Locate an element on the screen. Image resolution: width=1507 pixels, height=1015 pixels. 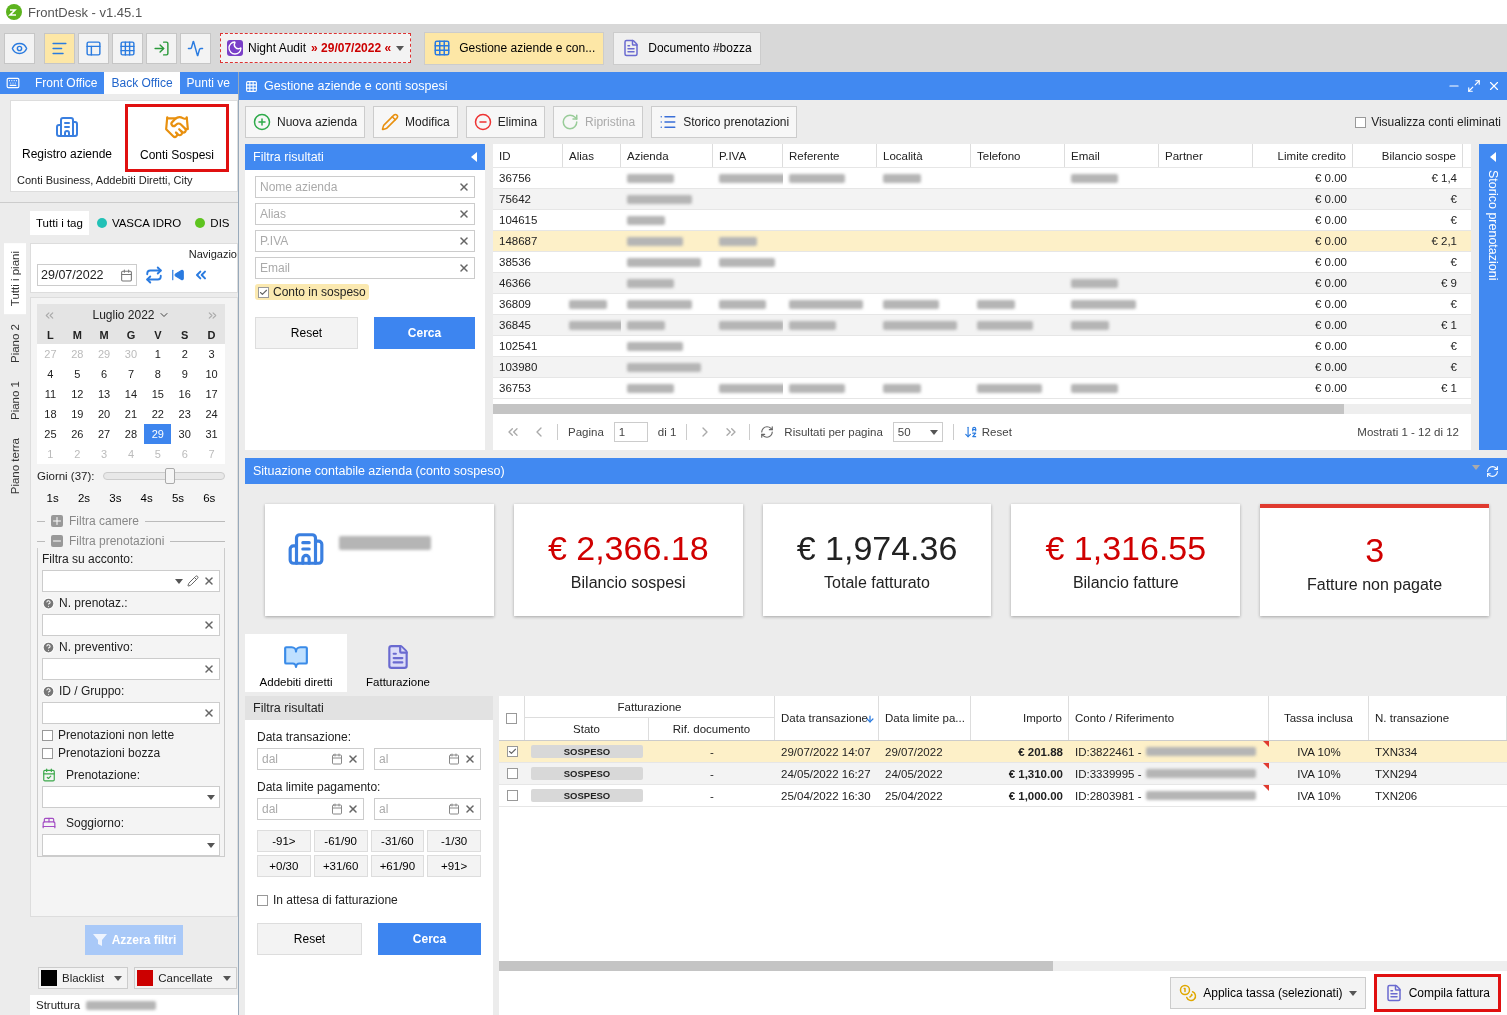
column-header: Stato is located at coordinates (587, 729).